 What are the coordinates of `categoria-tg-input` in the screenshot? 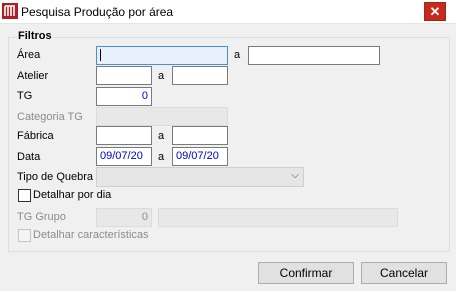 It's located at (162, 116).